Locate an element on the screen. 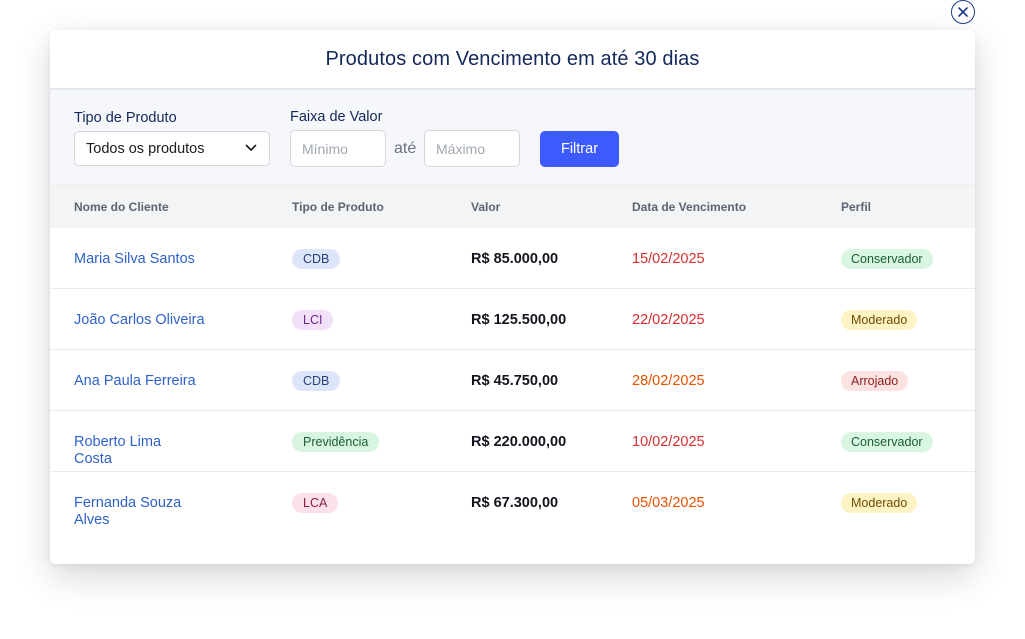 Image resolution: width=1025 pixels, height=639 pixels. chevron-down-icon is located at coordinates (251, 147).